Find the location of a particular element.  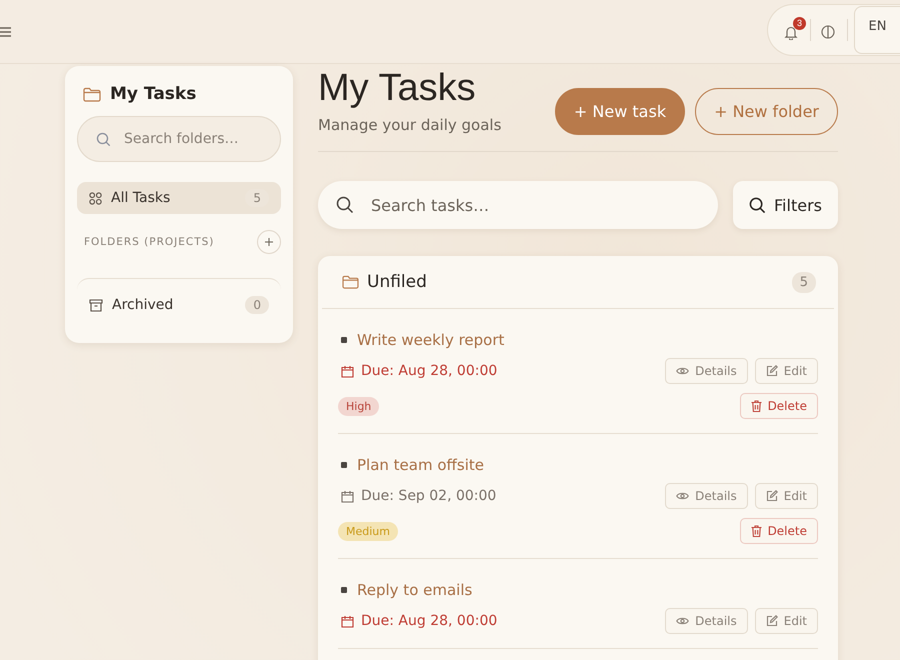

half-circle-icon is located at coordinates (828, 32).